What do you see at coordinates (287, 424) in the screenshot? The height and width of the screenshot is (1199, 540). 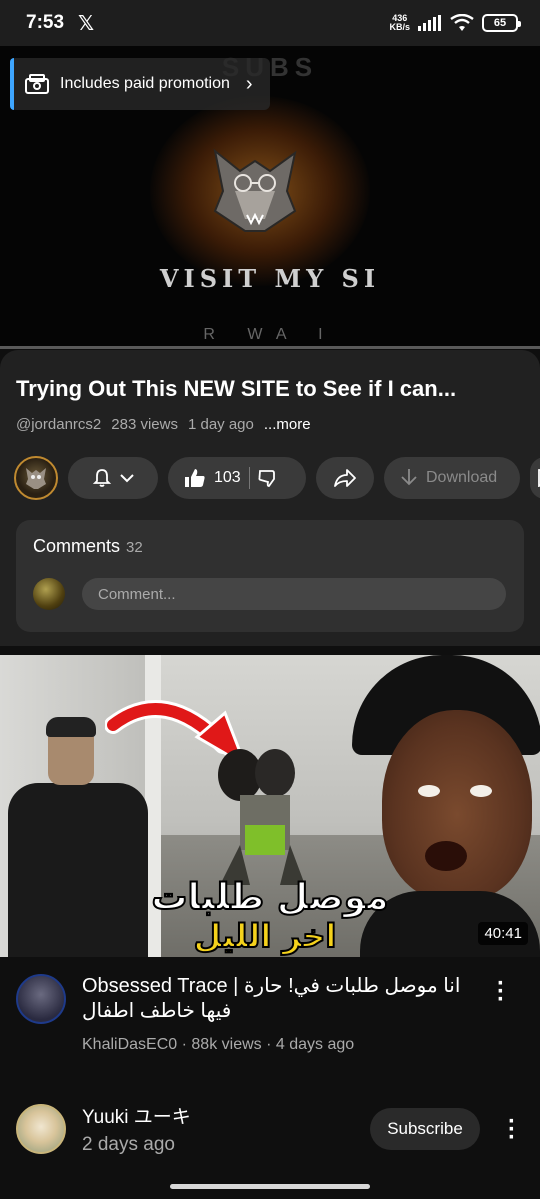 I see `more-link: ...more` at bounding box center [287, 424].